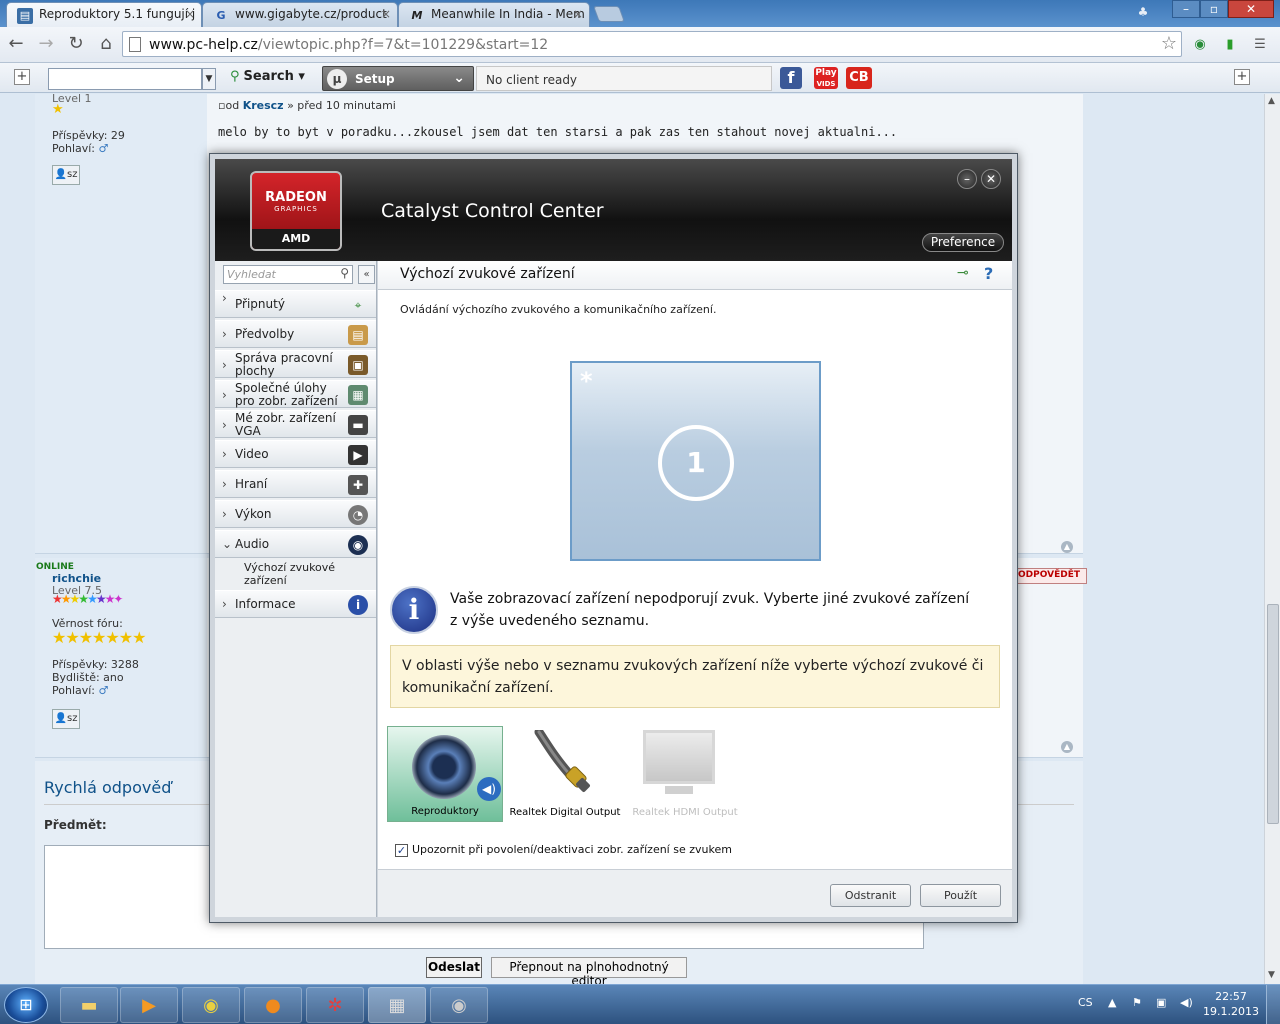 The image size is (1280, 1024). I want to click on nav-item-pinned: › Připnutý ⌖, so click(295, 304).